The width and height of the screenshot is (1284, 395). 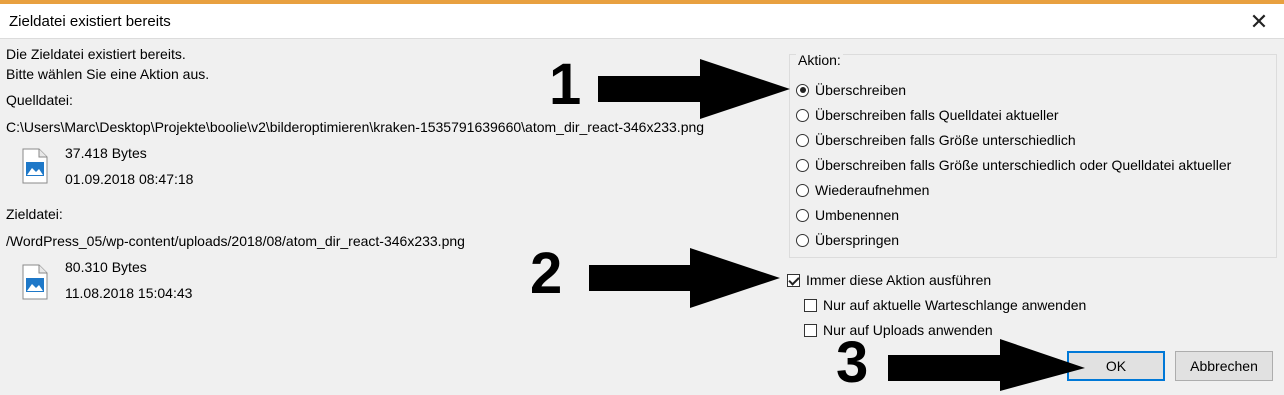 What do you see at coordinates (34, 214) in the screenshot?
I see `target-label: Zieldatei:` at bounding box center [34, 214].